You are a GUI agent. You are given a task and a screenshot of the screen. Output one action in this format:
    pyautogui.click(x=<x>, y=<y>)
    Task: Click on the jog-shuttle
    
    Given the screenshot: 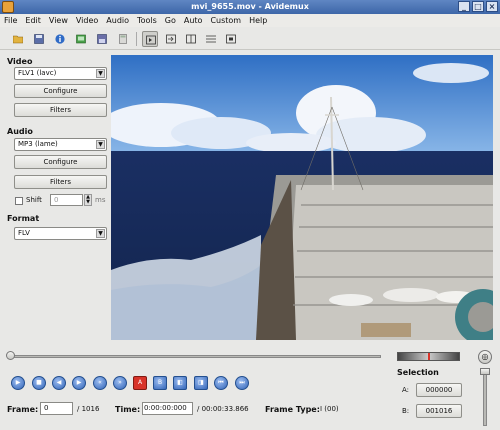 What is the action you would take?
    pyautogui.click(x=428, y=356)
    